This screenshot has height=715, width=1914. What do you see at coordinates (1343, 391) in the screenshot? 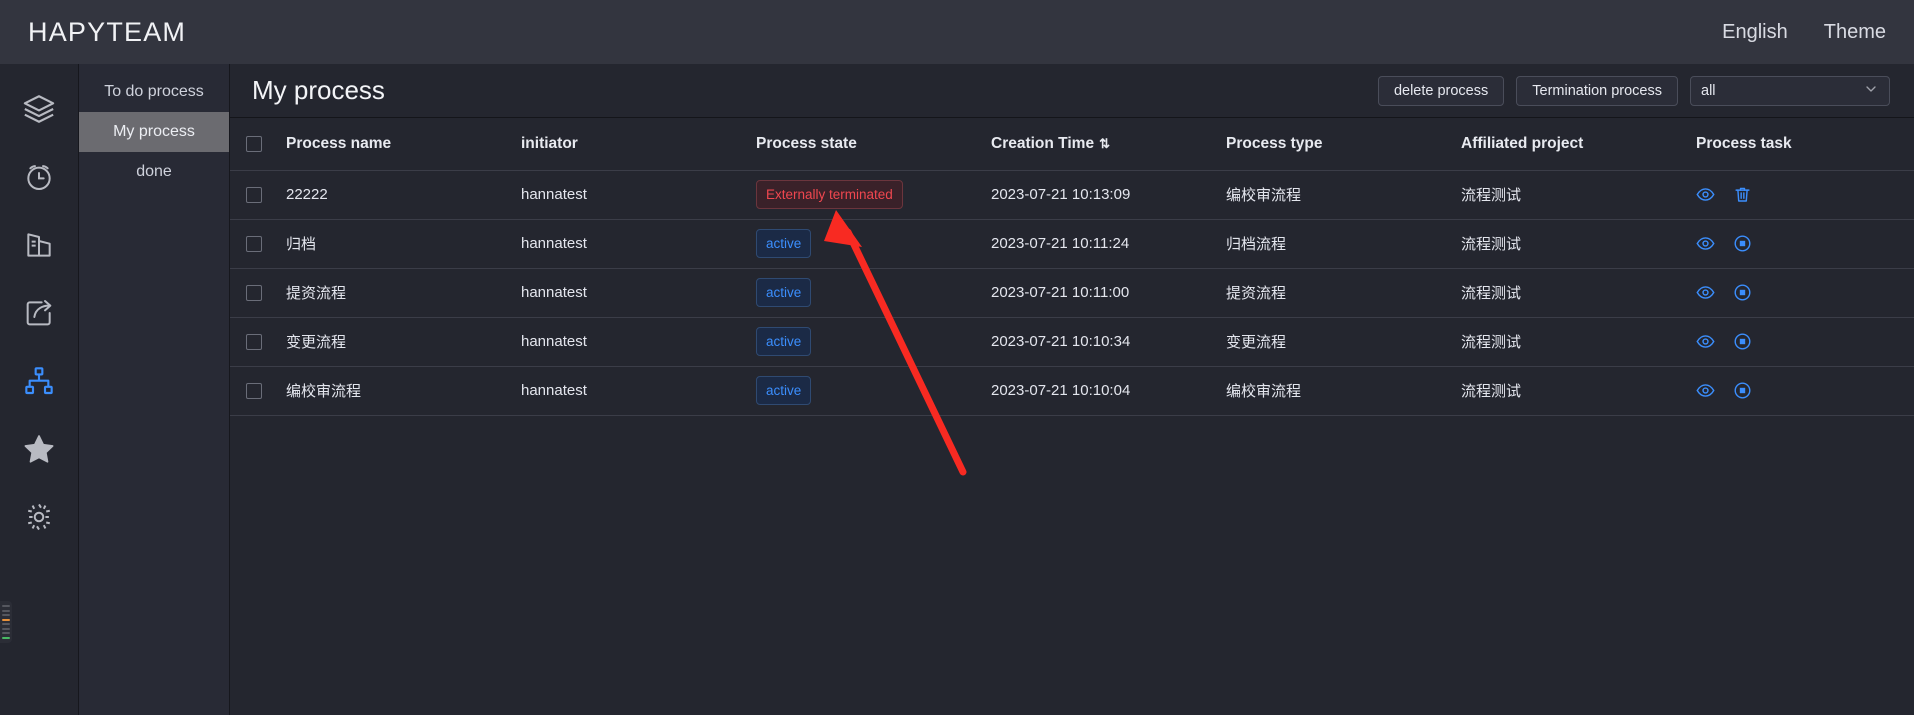
I see `cell-process-type: 编校审流程` at bounding box center [1343, 391].